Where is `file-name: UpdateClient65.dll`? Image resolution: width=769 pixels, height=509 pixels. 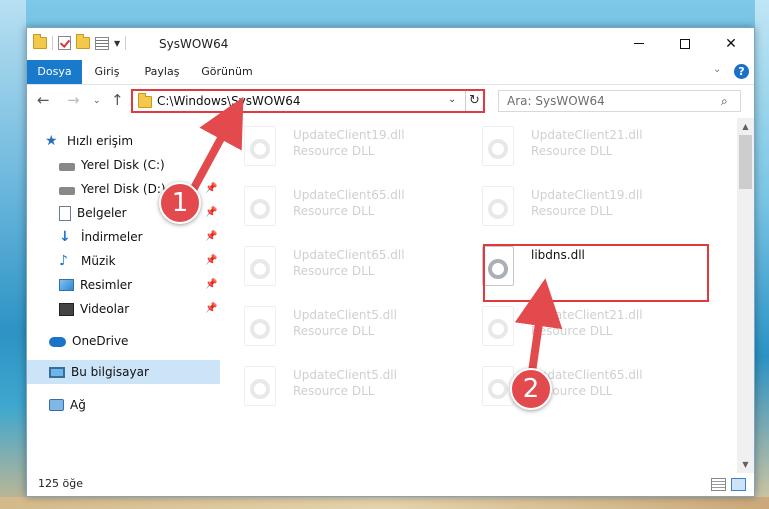 file-name: UpdateClient65.dll is located at coordinates (349, 195).